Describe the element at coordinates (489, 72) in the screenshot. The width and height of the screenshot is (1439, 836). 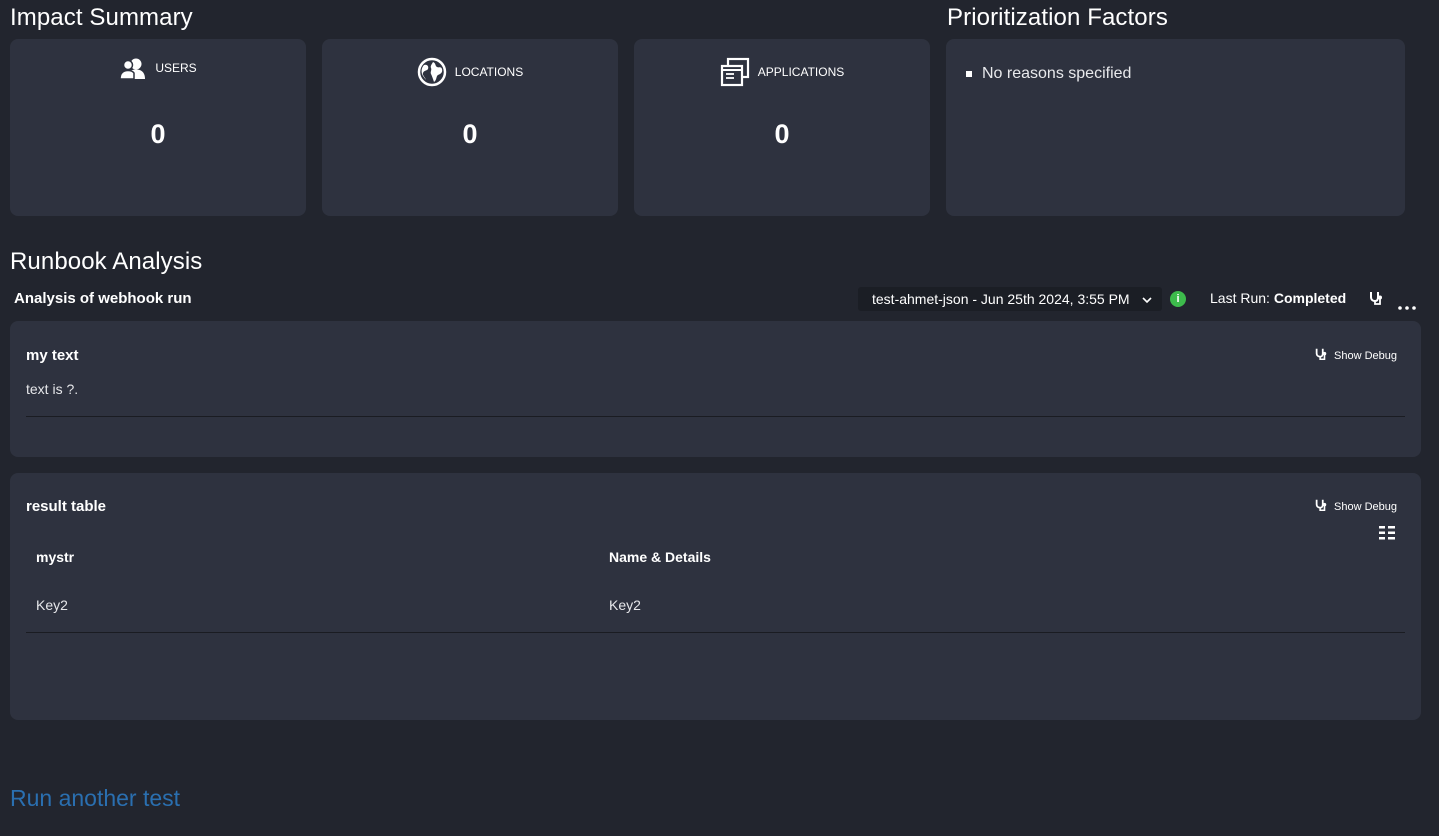
I see `locations-label: LOCATIONS` at that location.